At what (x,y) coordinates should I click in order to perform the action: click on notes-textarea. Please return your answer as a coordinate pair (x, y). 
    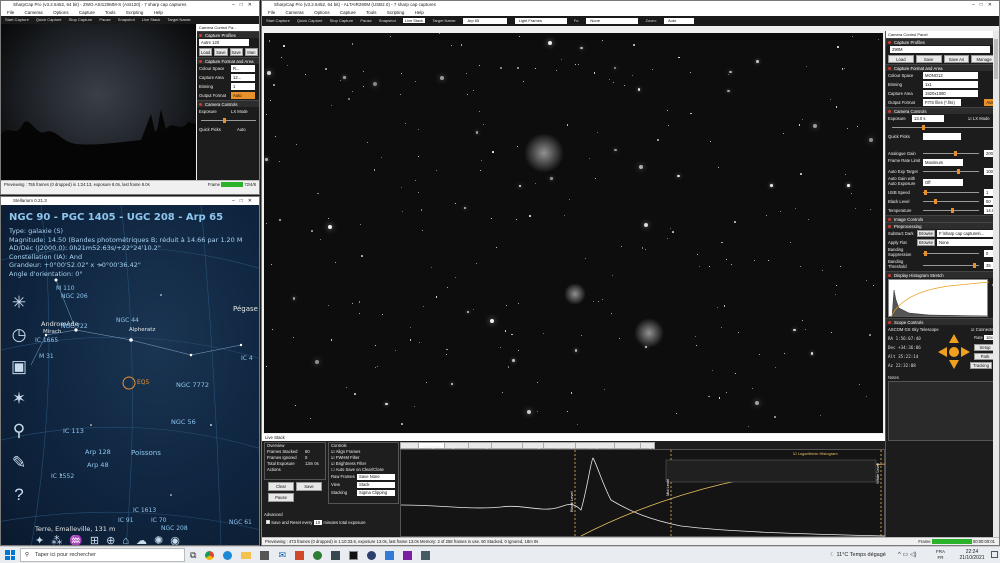
    Looking at the image, I should click on (942, 411).